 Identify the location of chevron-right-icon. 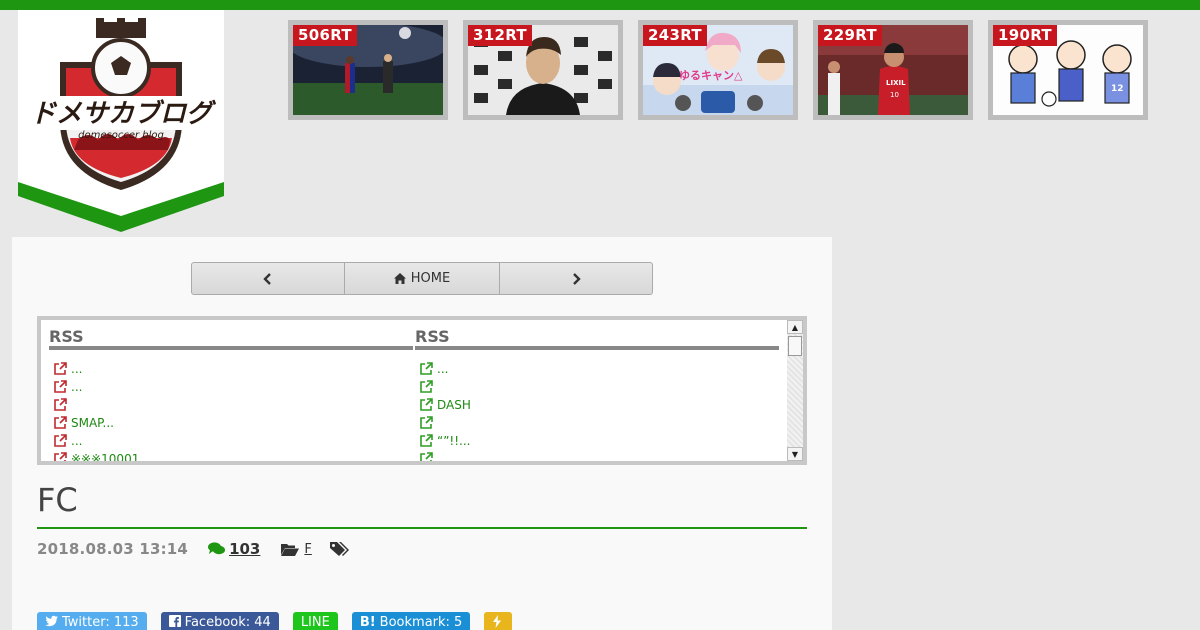
(577, 278).